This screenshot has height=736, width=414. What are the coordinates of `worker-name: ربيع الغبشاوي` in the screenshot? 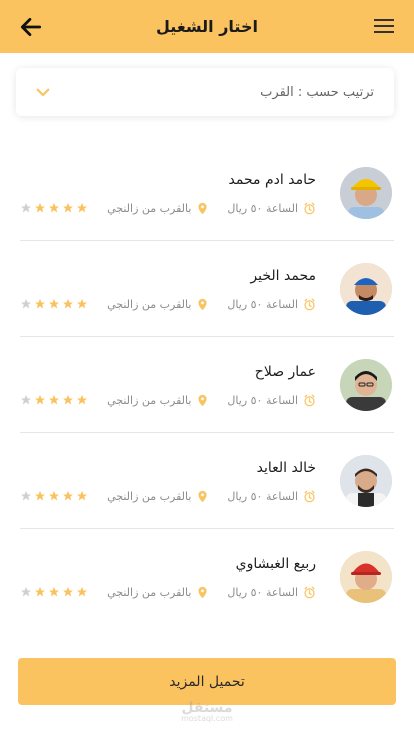 It's located at (275, 564).